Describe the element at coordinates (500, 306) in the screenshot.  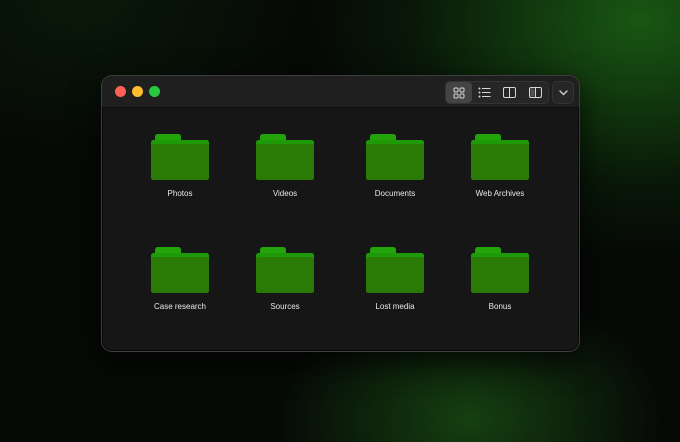
I see `folder-label: Bonus` at that location.